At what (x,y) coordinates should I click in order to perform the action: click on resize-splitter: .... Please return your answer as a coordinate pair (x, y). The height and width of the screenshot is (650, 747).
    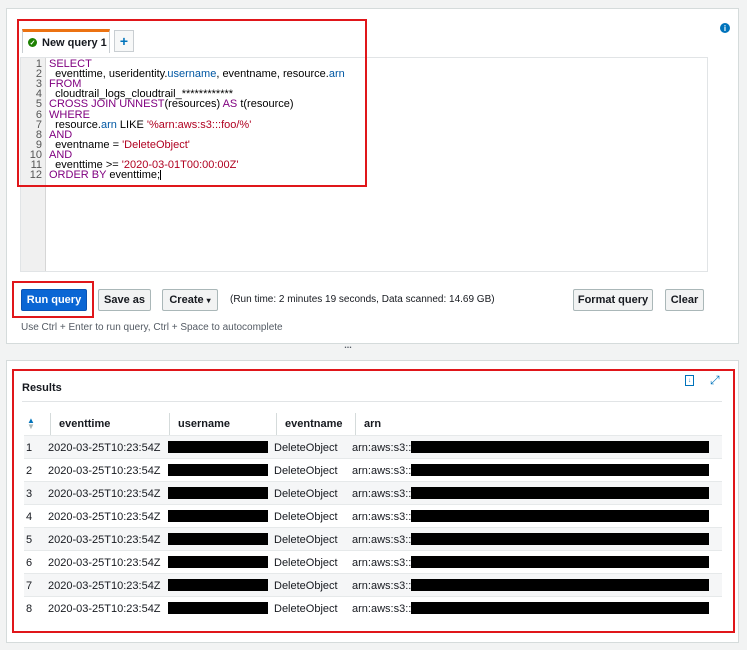
    Looking at the image, I should click on (348, 345).